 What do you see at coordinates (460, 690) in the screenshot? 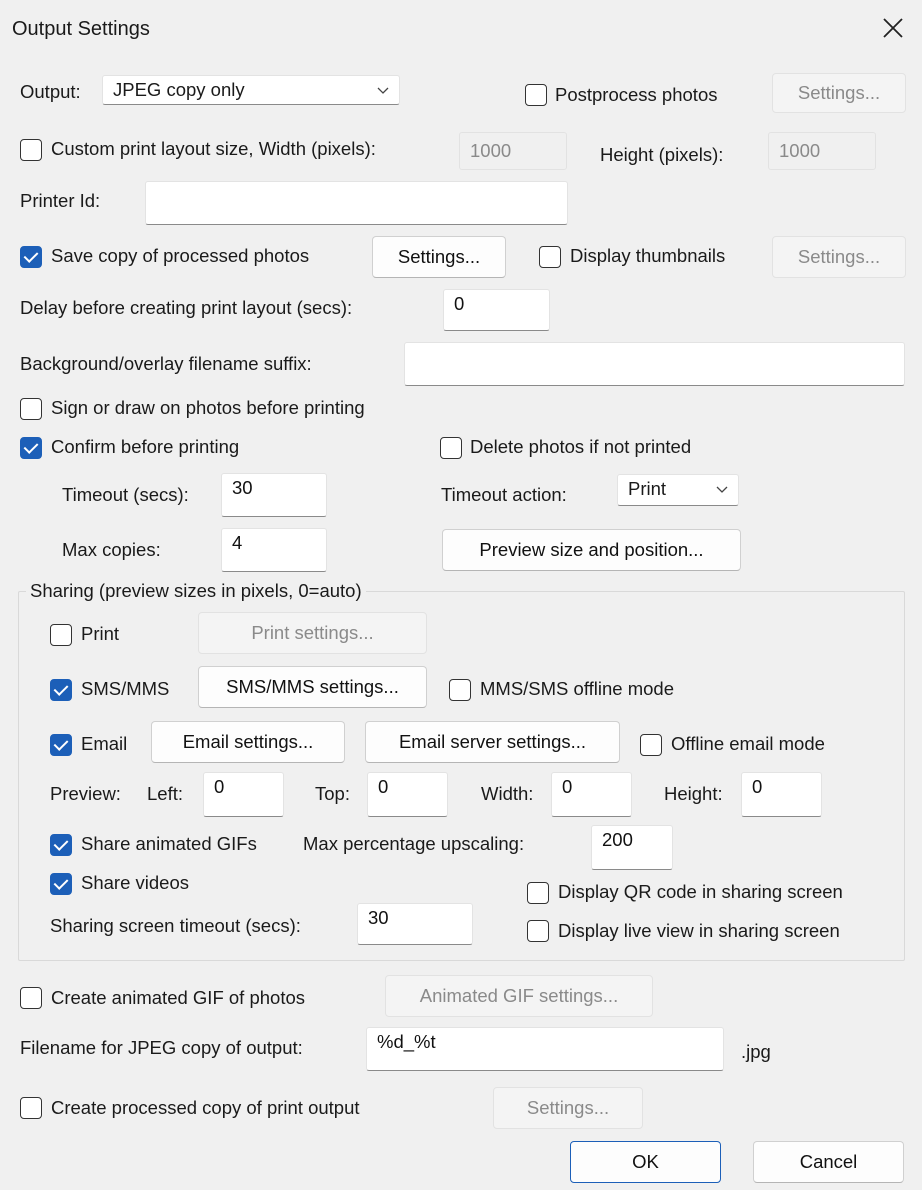
I see `sms-offline-checkbox` at bounding box center [460, 690].